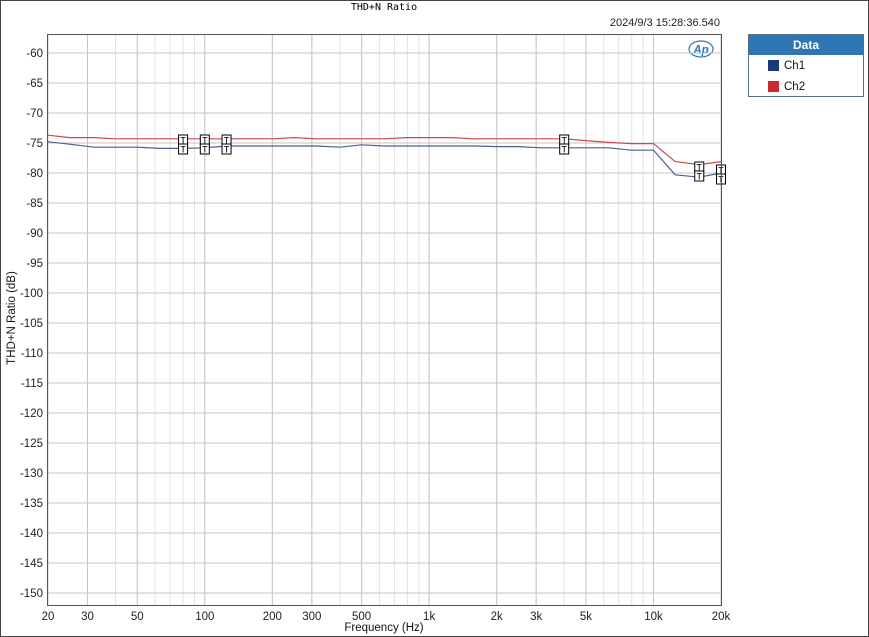 The height and width of the screenshot is (637, 869). Describe the element at coordinates (31, 414) in the screenshot. I see `y-tick-label: -120` at that location.